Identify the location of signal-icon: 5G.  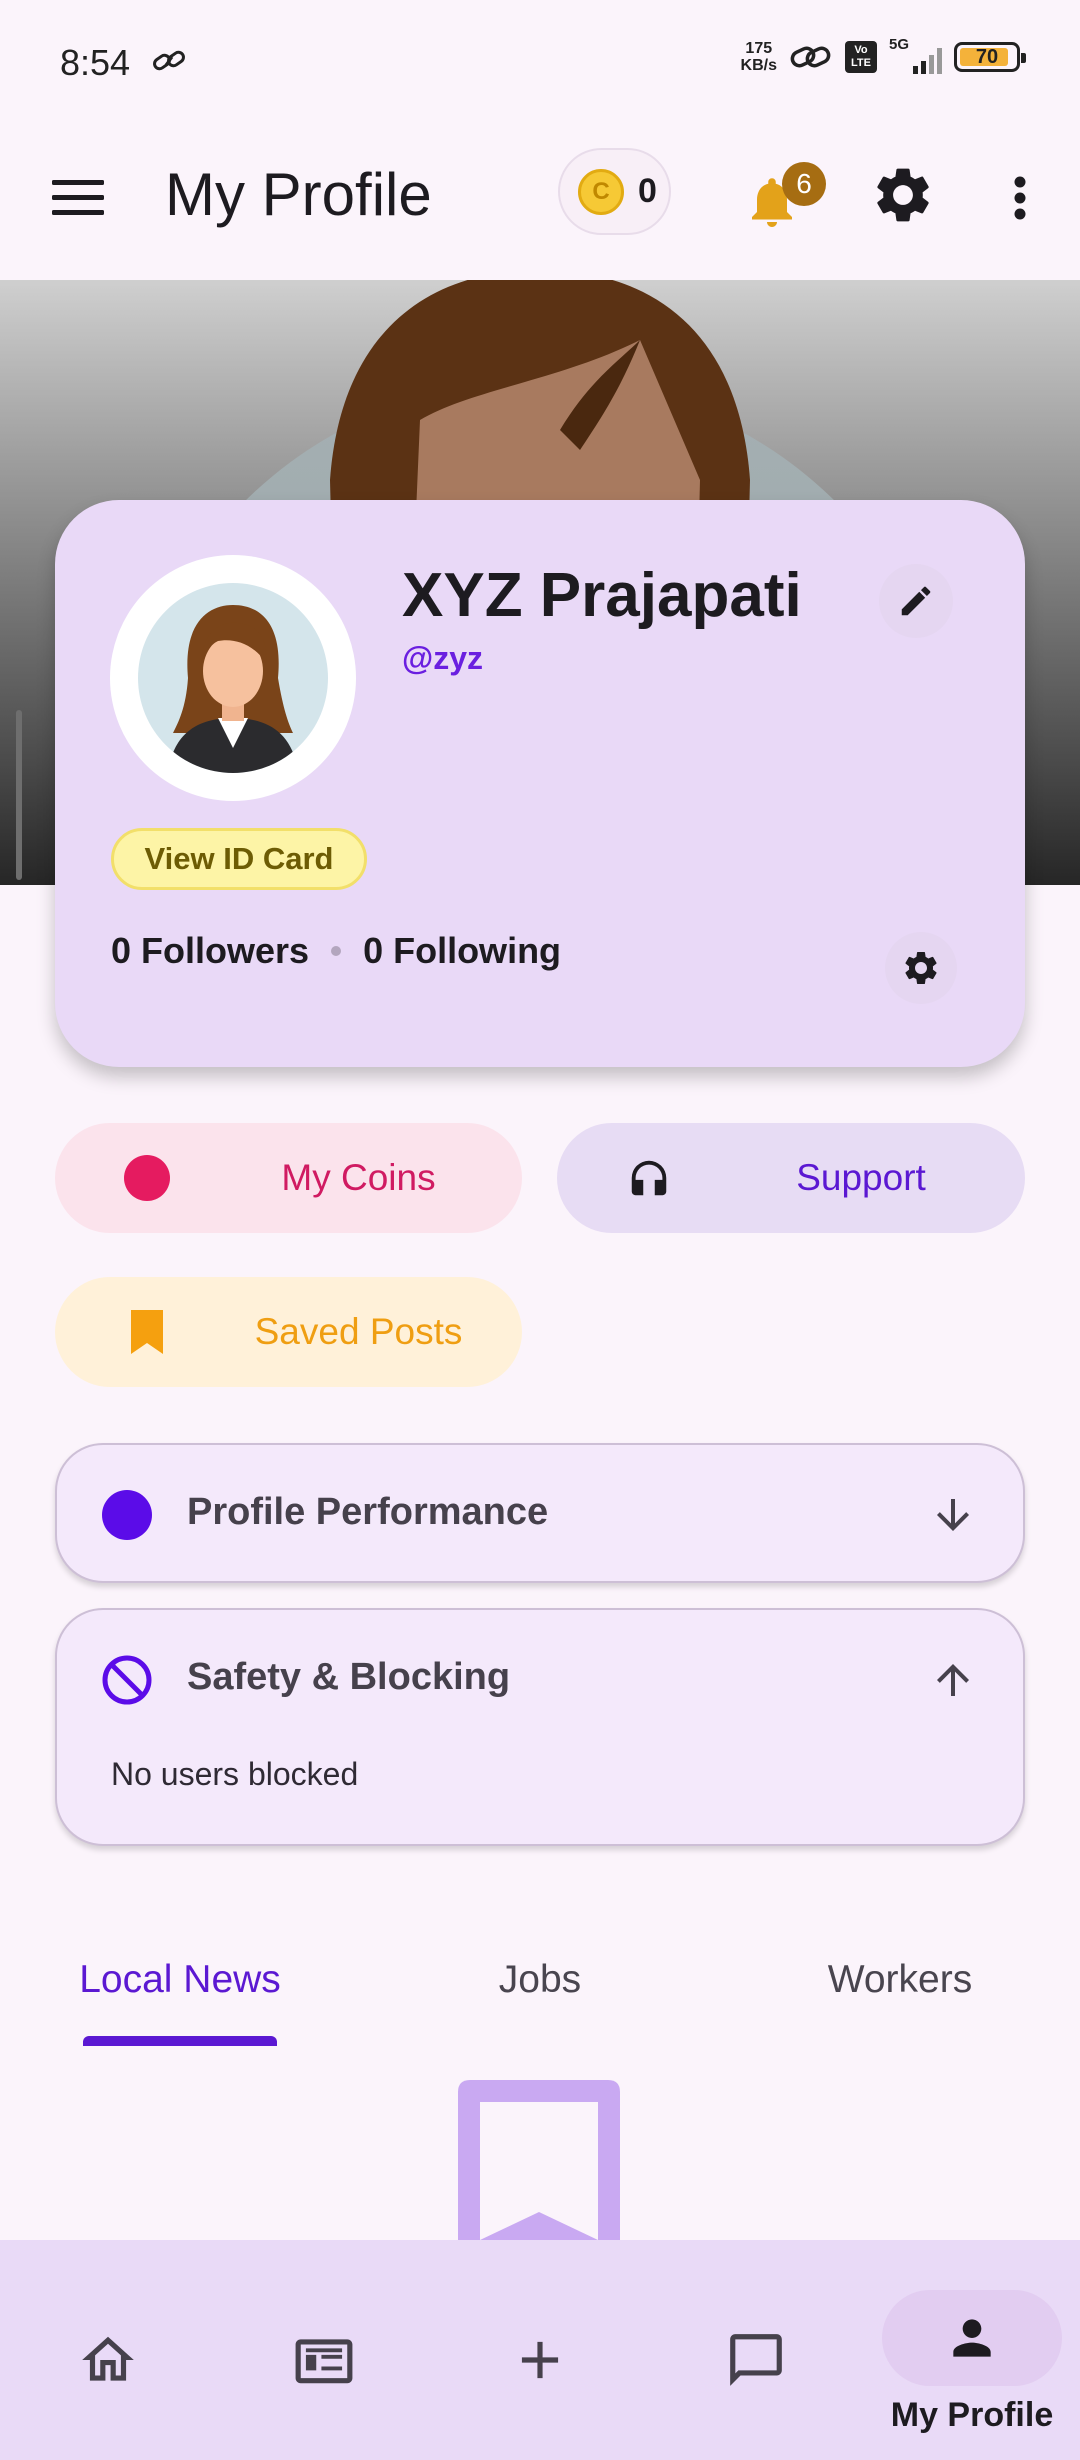
(915, 55).